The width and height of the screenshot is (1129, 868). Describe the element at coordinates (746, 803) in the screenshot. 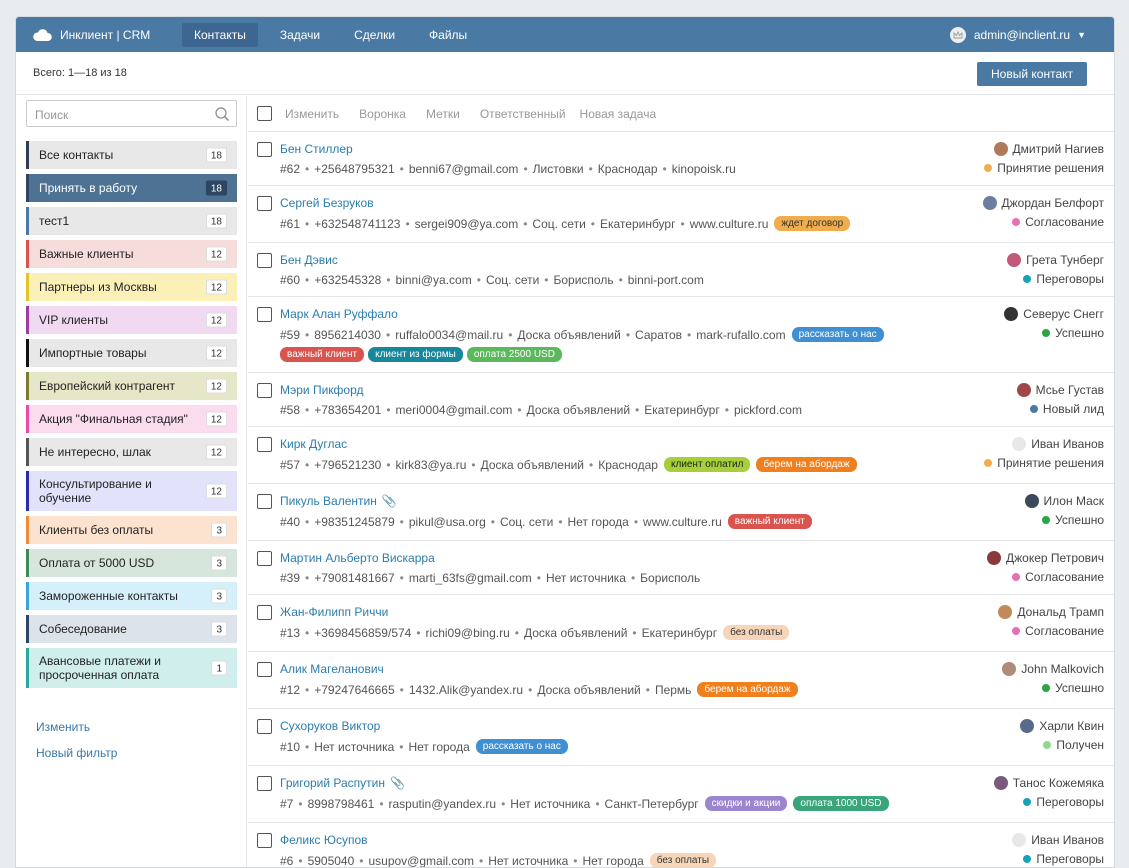

I see `tag-badge: скидки и акции` at that location.